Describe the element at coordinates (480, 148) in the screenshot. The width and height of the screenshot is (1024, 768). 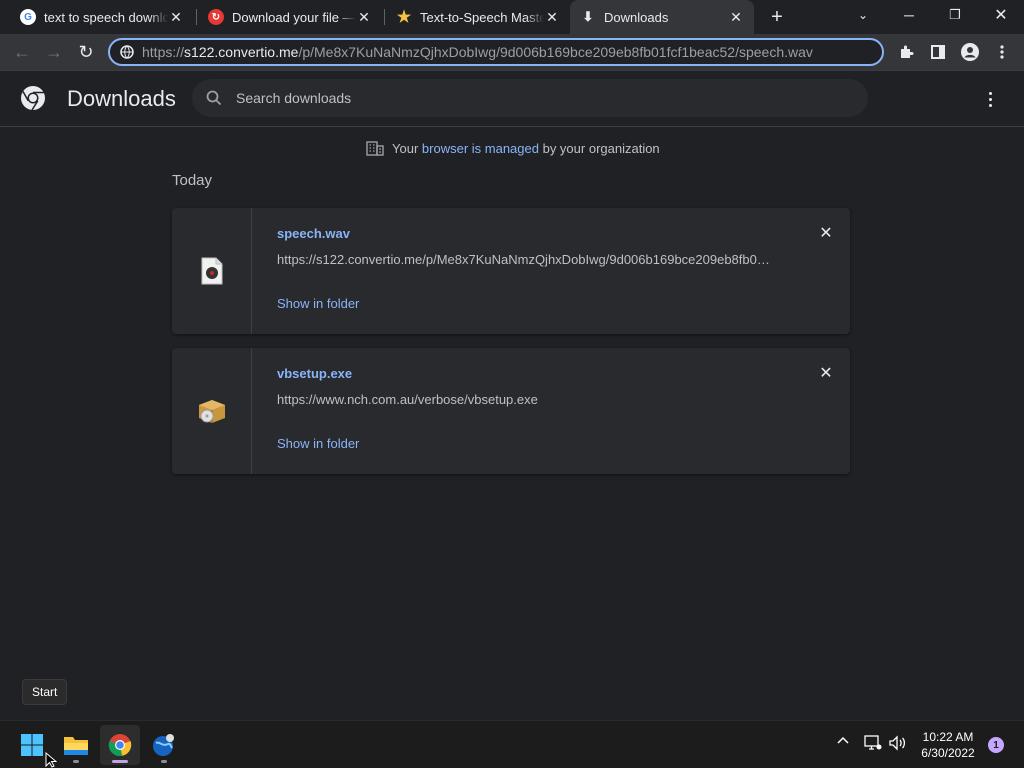
I see `managed-link: browser is managed` at that location.